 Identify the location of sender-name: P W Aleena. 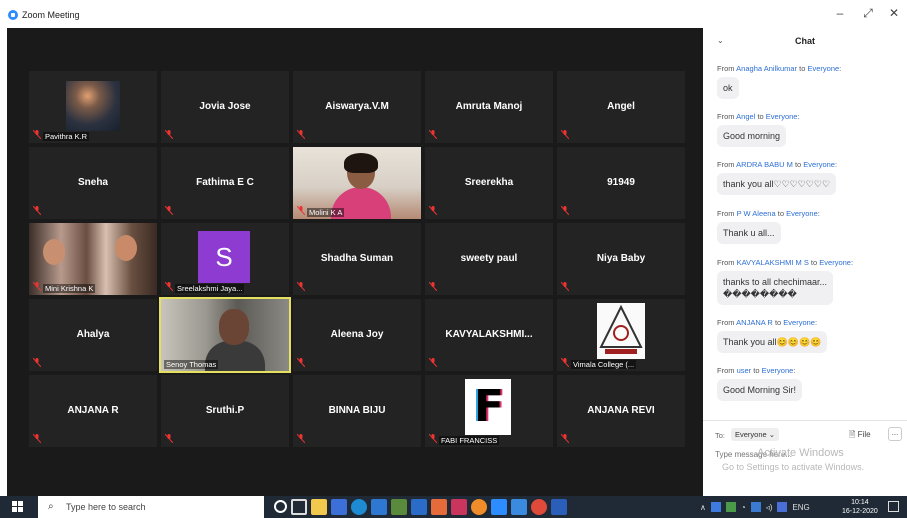
(756, 213).